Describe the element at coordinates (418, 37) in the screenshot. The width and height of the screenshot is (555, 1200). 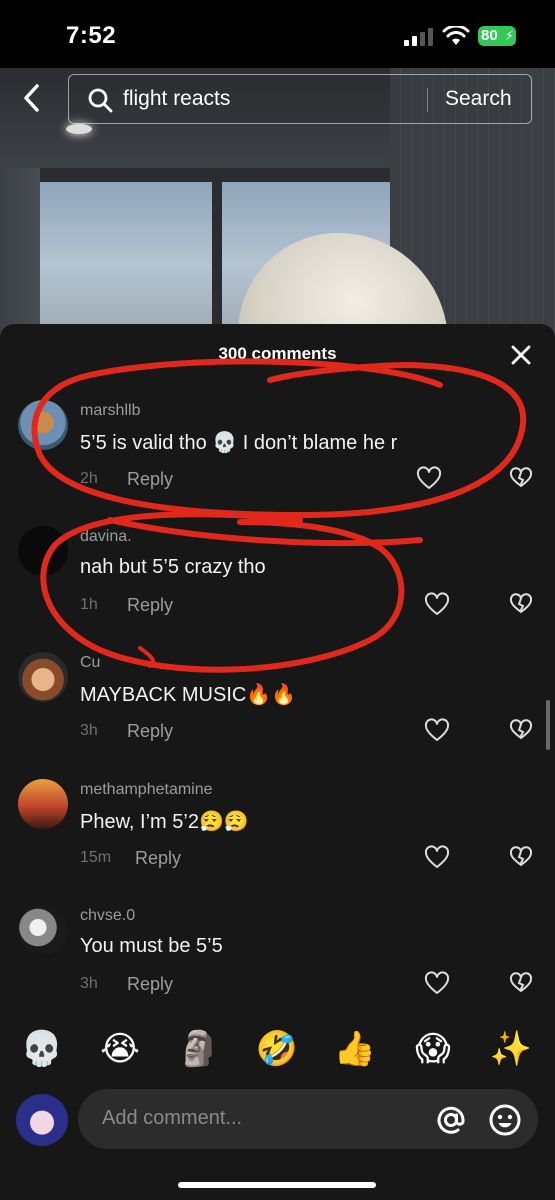
I see `signal-icon` at that location.